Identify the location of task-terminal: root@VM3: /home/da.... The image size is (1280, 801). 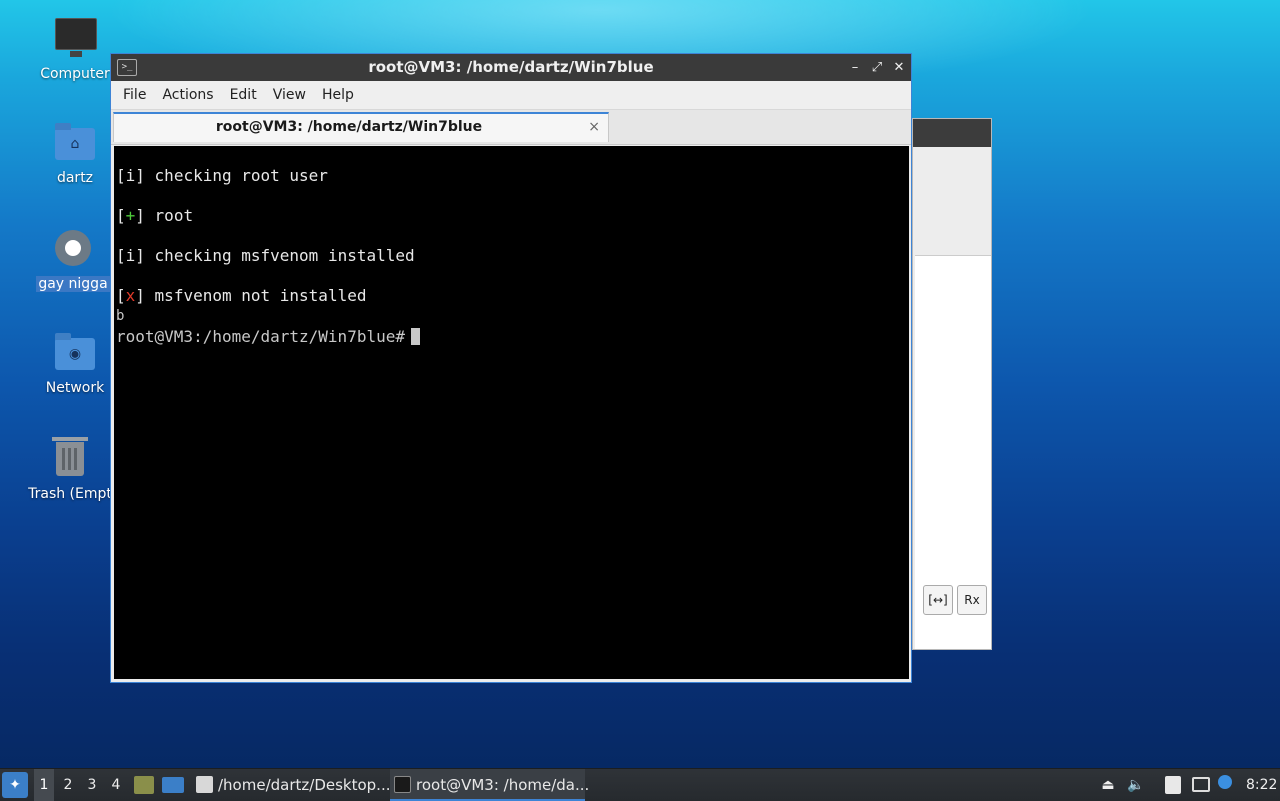
(489, 785).